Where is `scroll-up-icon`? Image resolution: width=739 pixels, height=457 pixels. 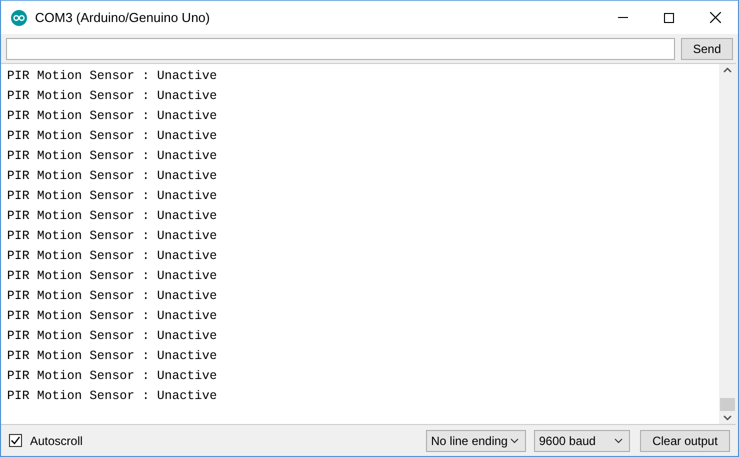 scroll-up-icon is located at coordinates (727, 70).